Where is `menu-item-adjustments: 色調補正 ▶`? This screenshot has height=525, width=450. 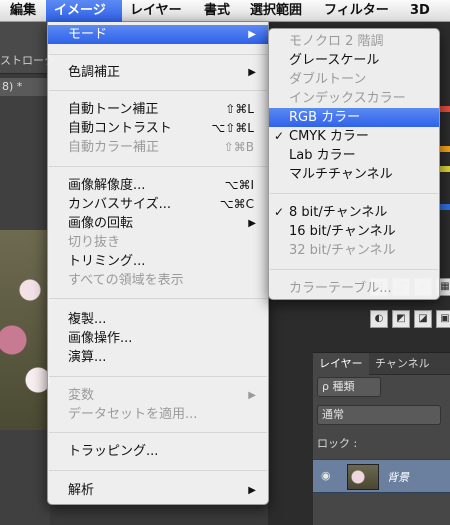 menu-item-adjustments: 色調補正 ▶ is located at coordinates (158, 72).